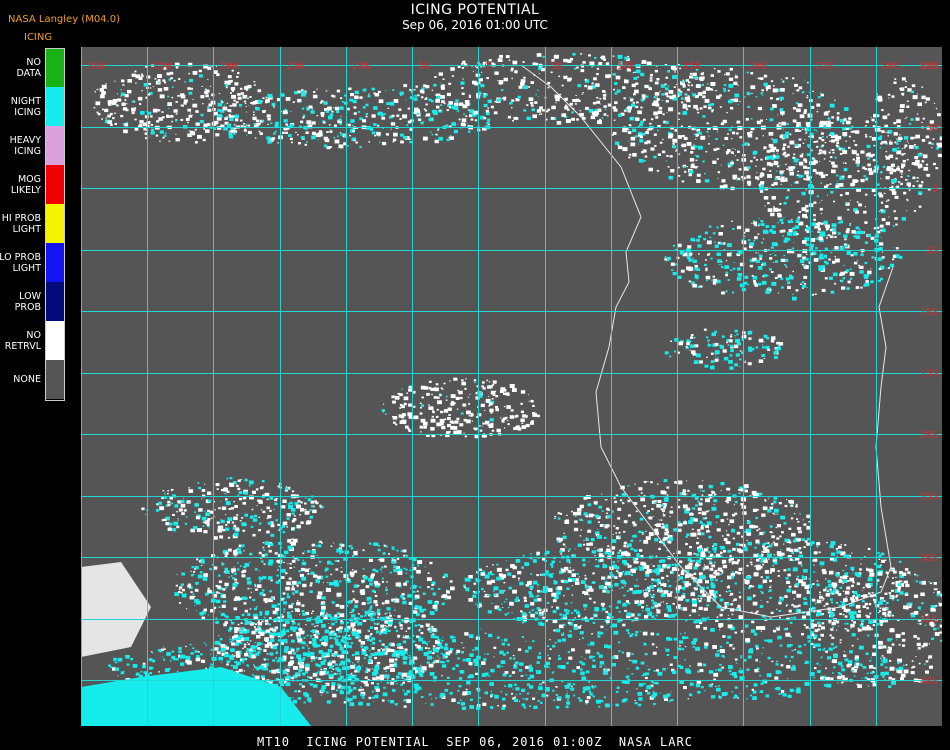 This screenshot has height=750, width=950. What do you see at coordinates (55, 262) in the screenshot?
I see `legend-swatch` at bounding box center [55, 262].